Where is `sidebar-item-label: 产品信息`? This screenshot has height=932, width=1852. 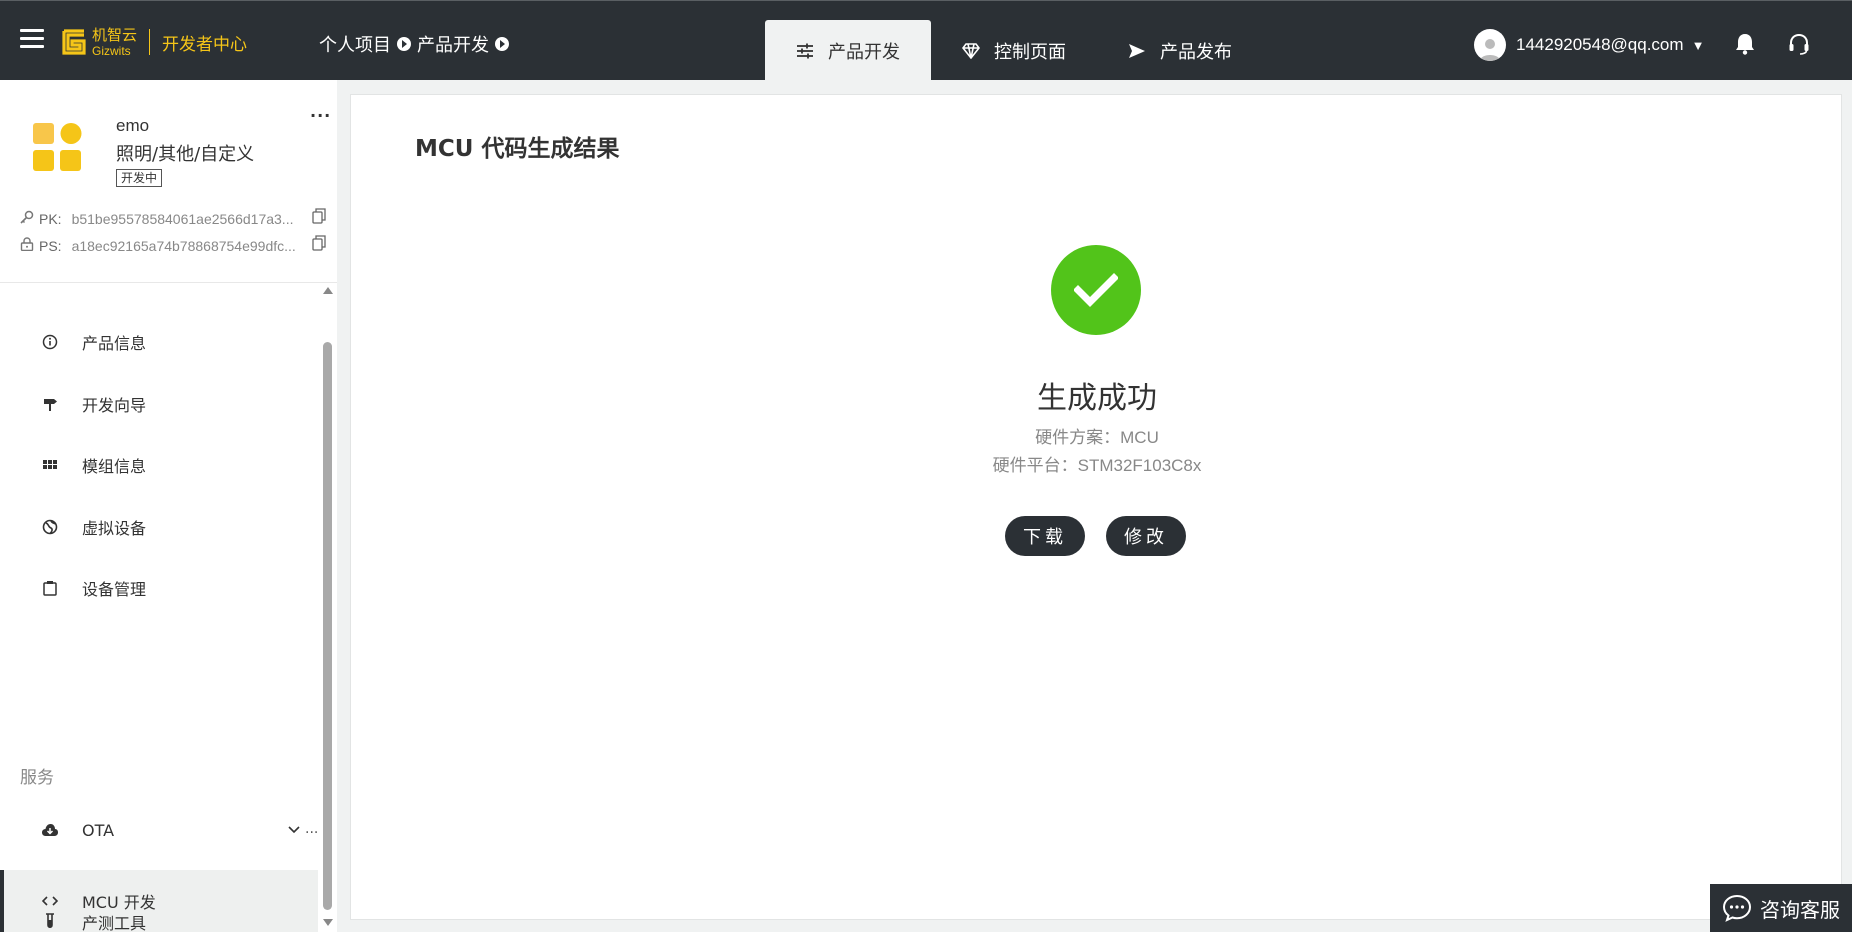 sidebar-item-label: 产品信息 is located at coordinates (114, 343).